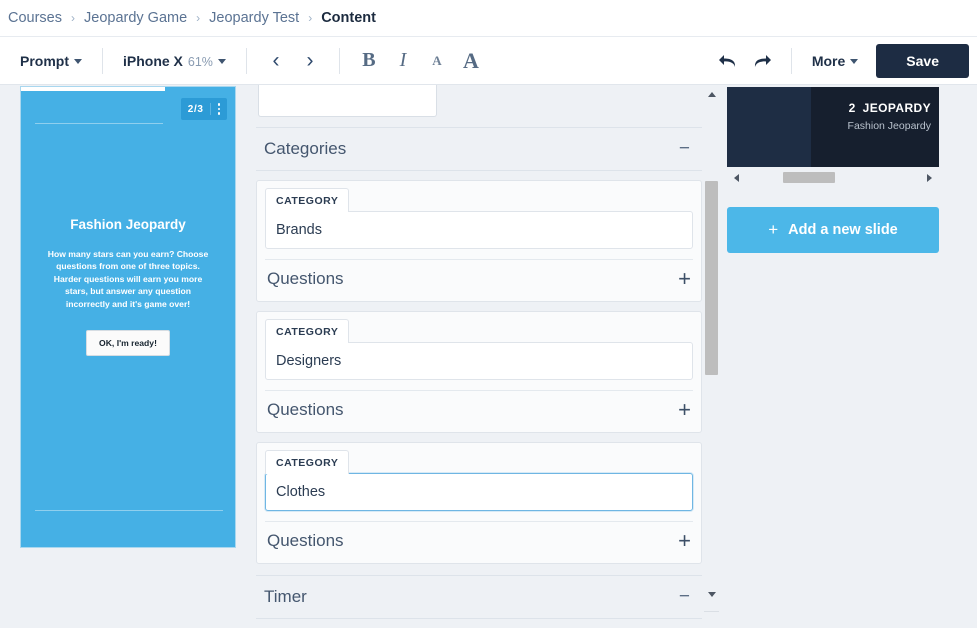  I want to click on preview-cta-button: OK, I'm ready!, so click(128, 343).